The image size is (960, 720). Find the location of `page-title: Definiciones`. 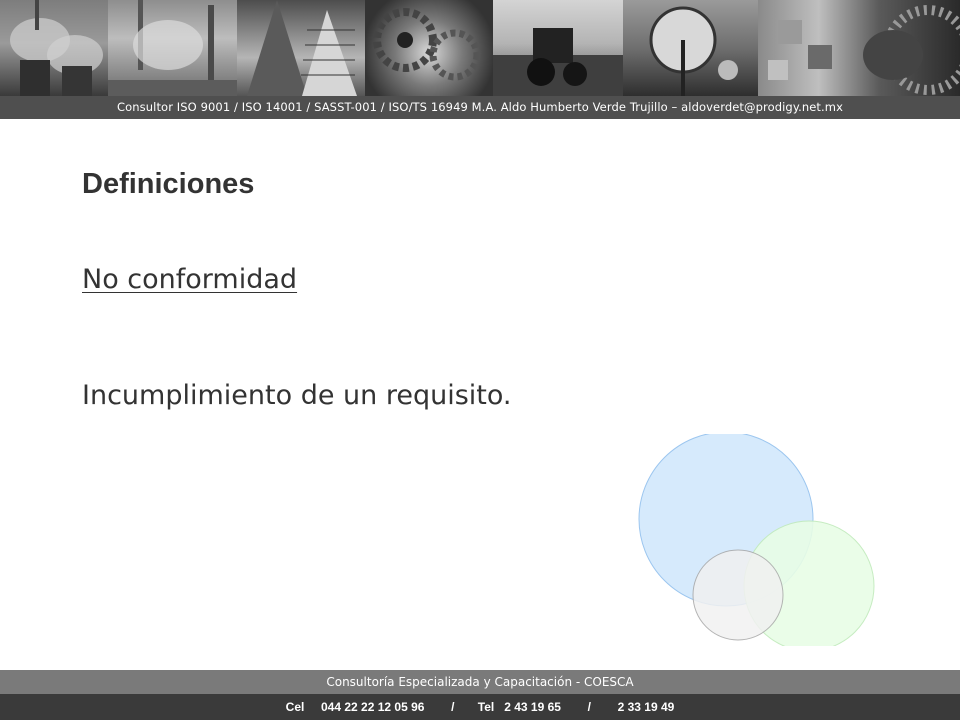

page-title: Definiciones is located at coordinates (168, 184).